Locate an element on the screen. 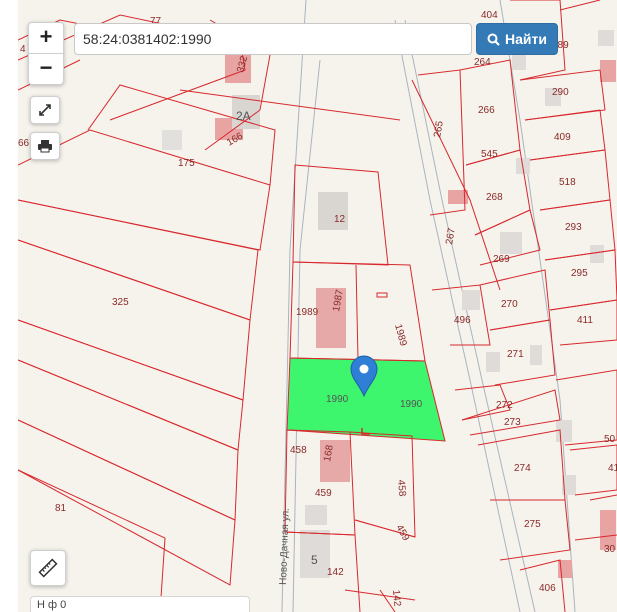 Image resolution: width=617 pixels, height=612 pixels. parcel-label: 30 is located at coordinates (610, 549).